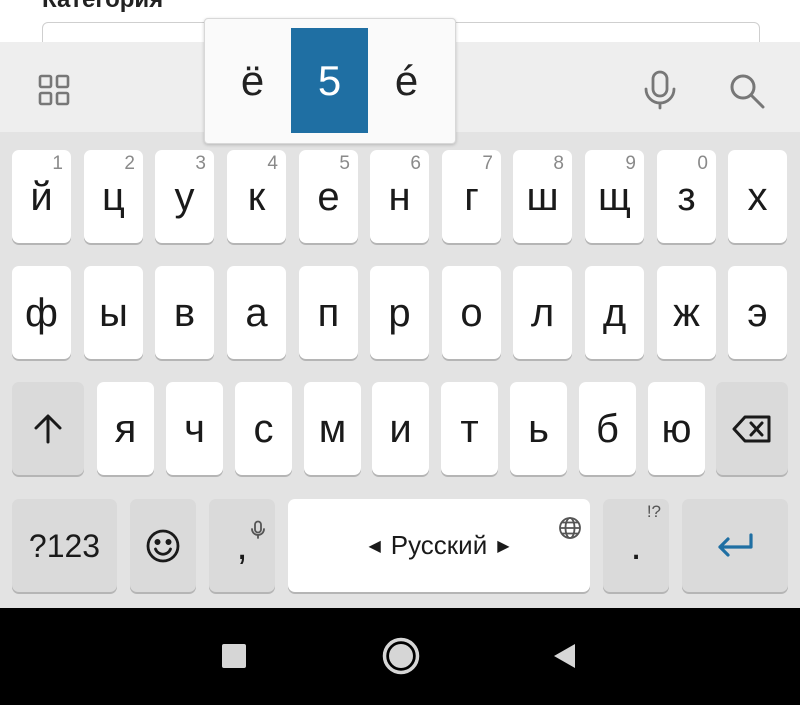 Image resolution: width=800 pixels, height=705 pixels. I want to click on key-label: л, so click(542, 312).